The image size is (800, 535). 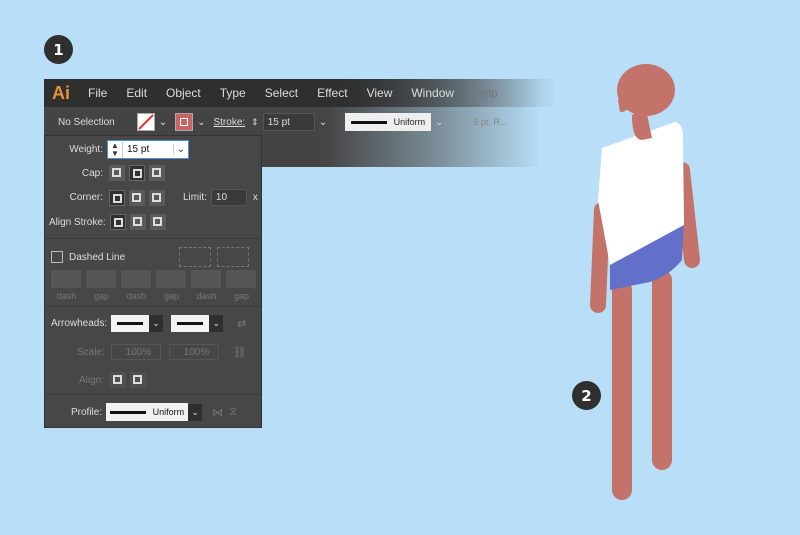 I want to click on selection-status: No Selection, so click(x=86, y=122).